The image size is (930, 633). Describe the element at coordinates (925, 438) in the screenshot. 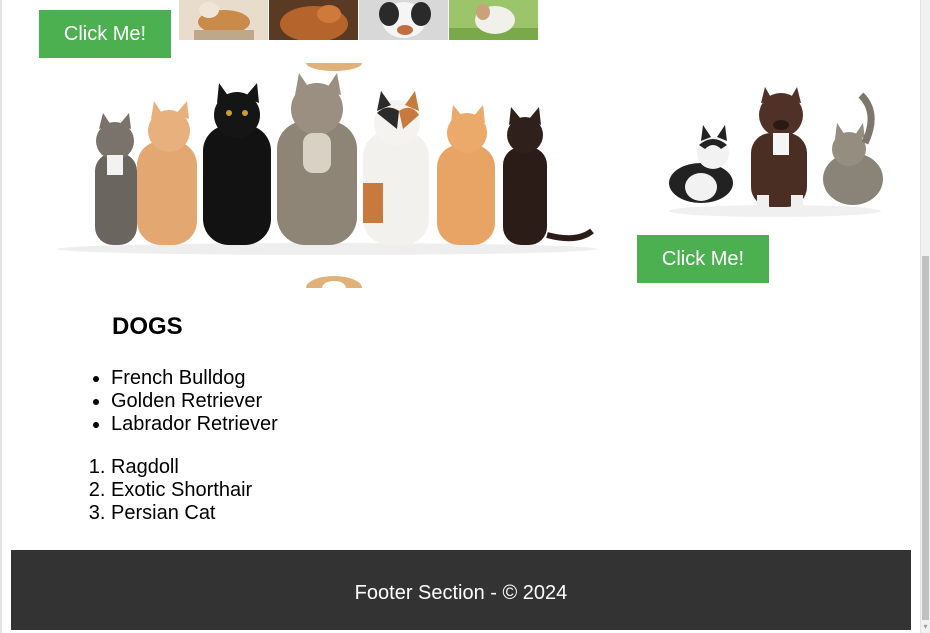

I see `scrollbar-thumb` at that location.